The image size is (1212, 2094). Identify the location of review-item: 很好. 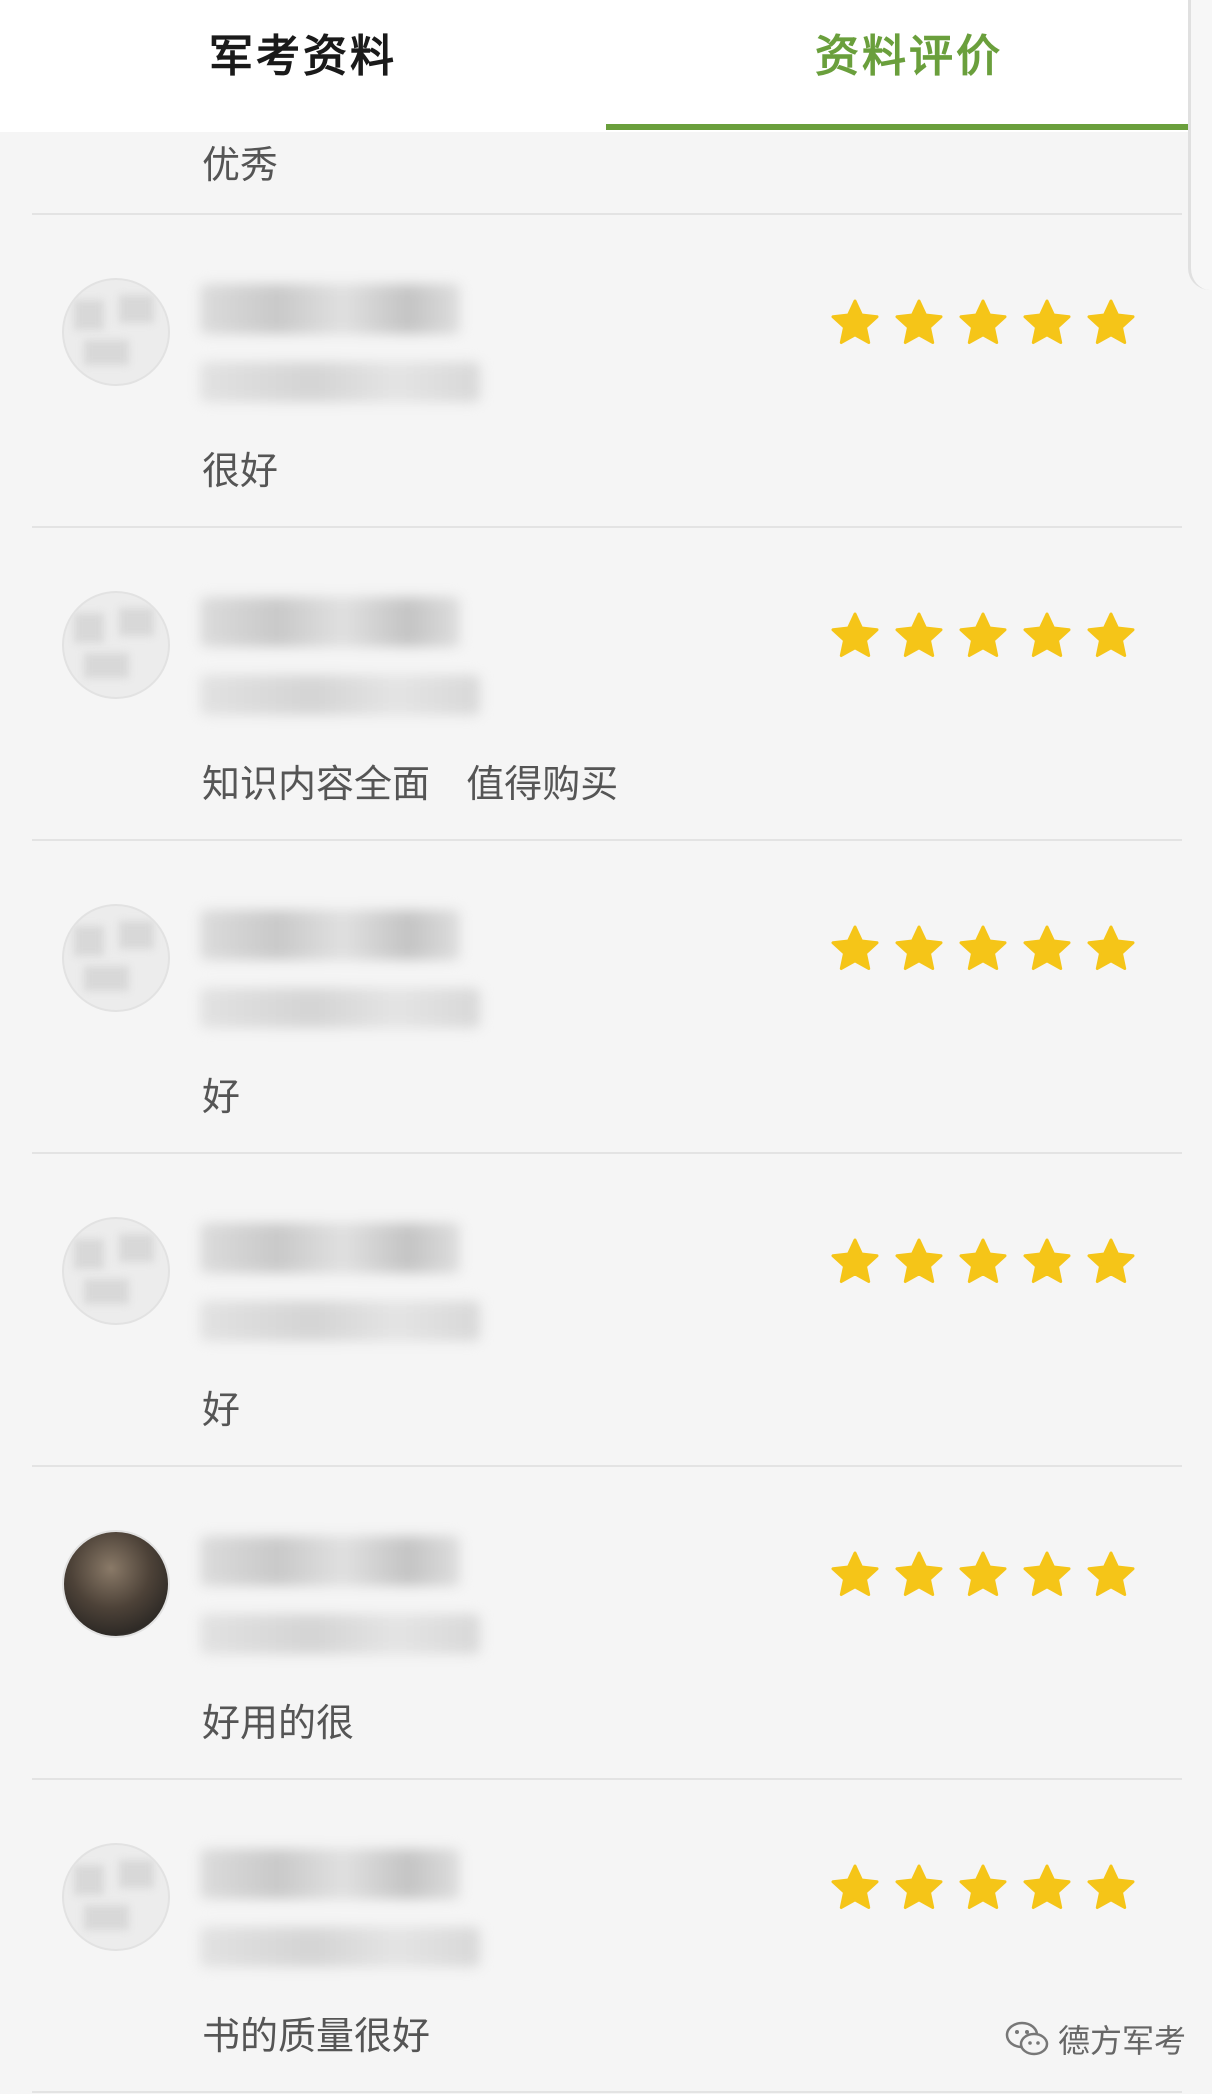
(606, 370).